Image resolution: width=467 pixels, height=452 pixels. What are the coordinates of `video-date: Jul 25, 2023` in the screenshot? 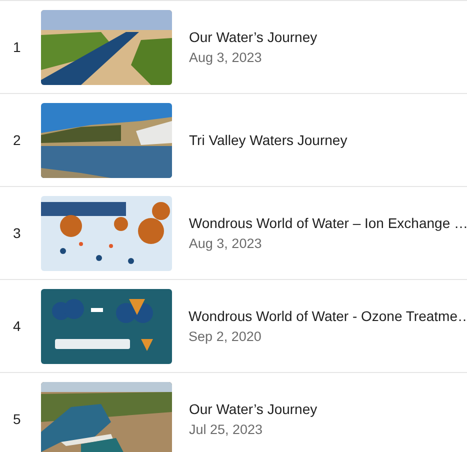 It's located at (226, 429).